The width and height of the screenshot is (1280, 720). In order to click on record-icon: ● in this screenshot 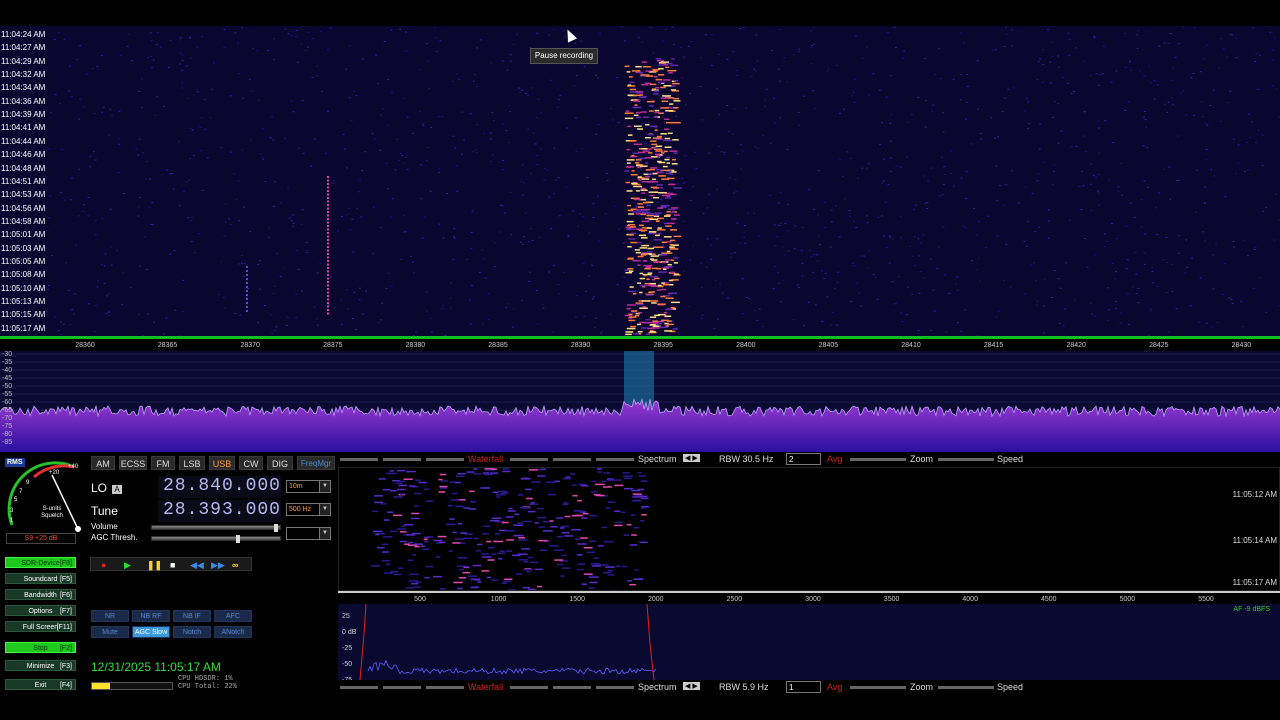, I will do `click(103, 565)`.